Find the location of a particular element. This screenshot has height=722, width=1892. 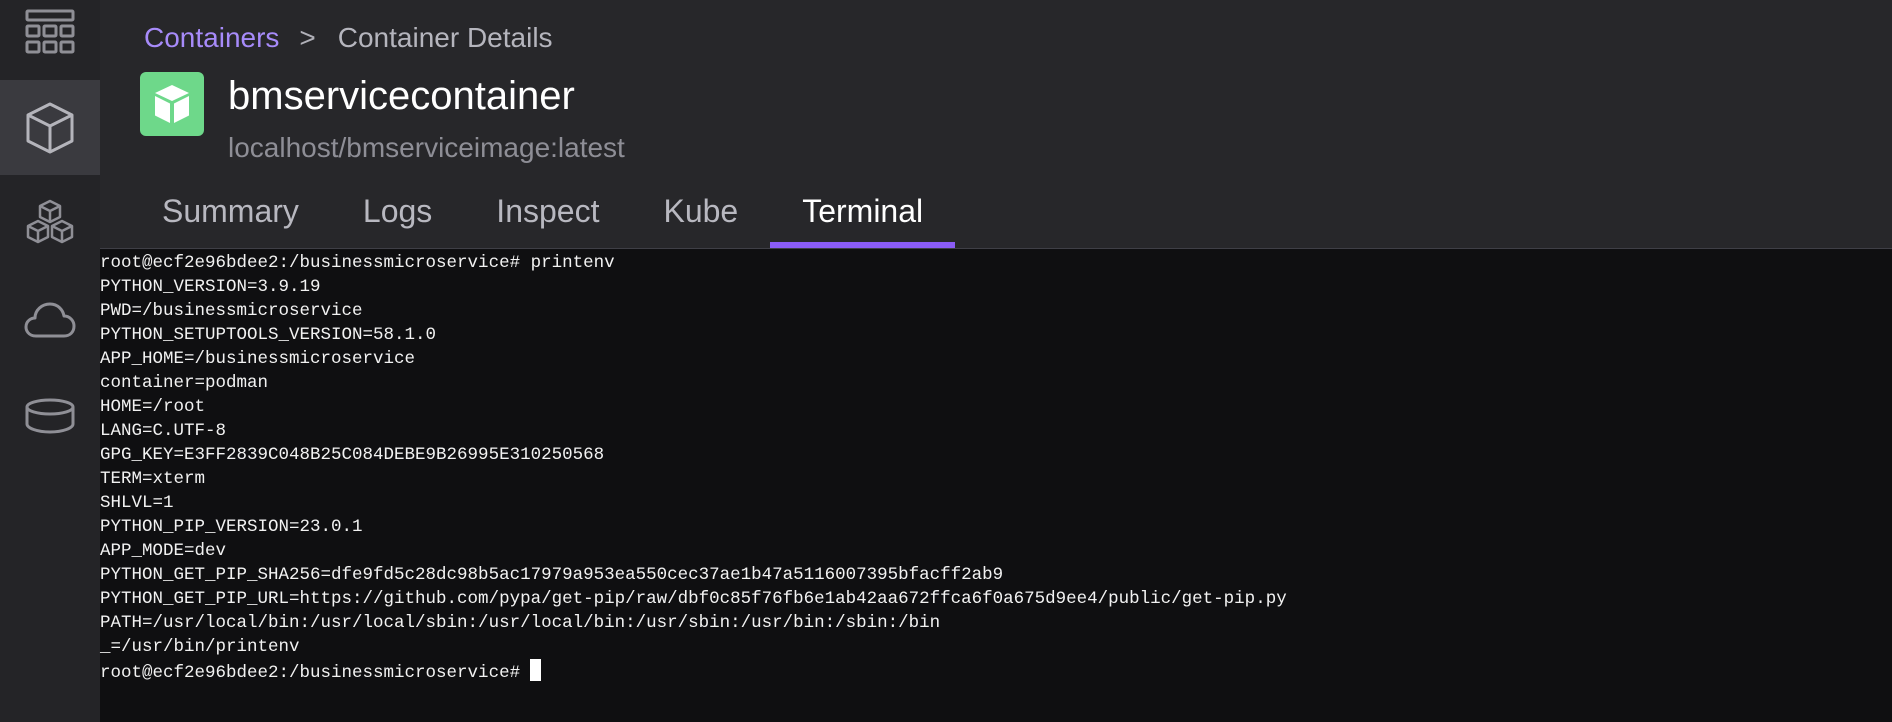

dashboard-icon is located at coordinates (50, 31).